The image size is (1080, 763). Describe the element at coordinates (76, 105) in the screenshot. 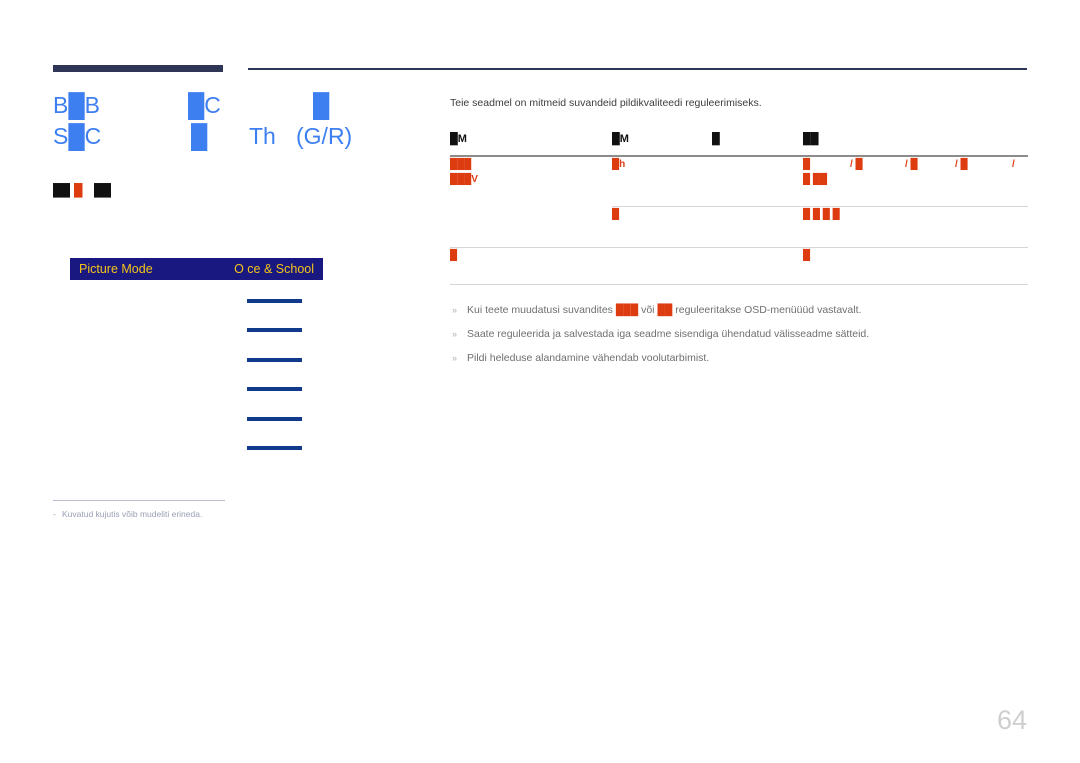

I see `title-token-1: B█B` at that location.